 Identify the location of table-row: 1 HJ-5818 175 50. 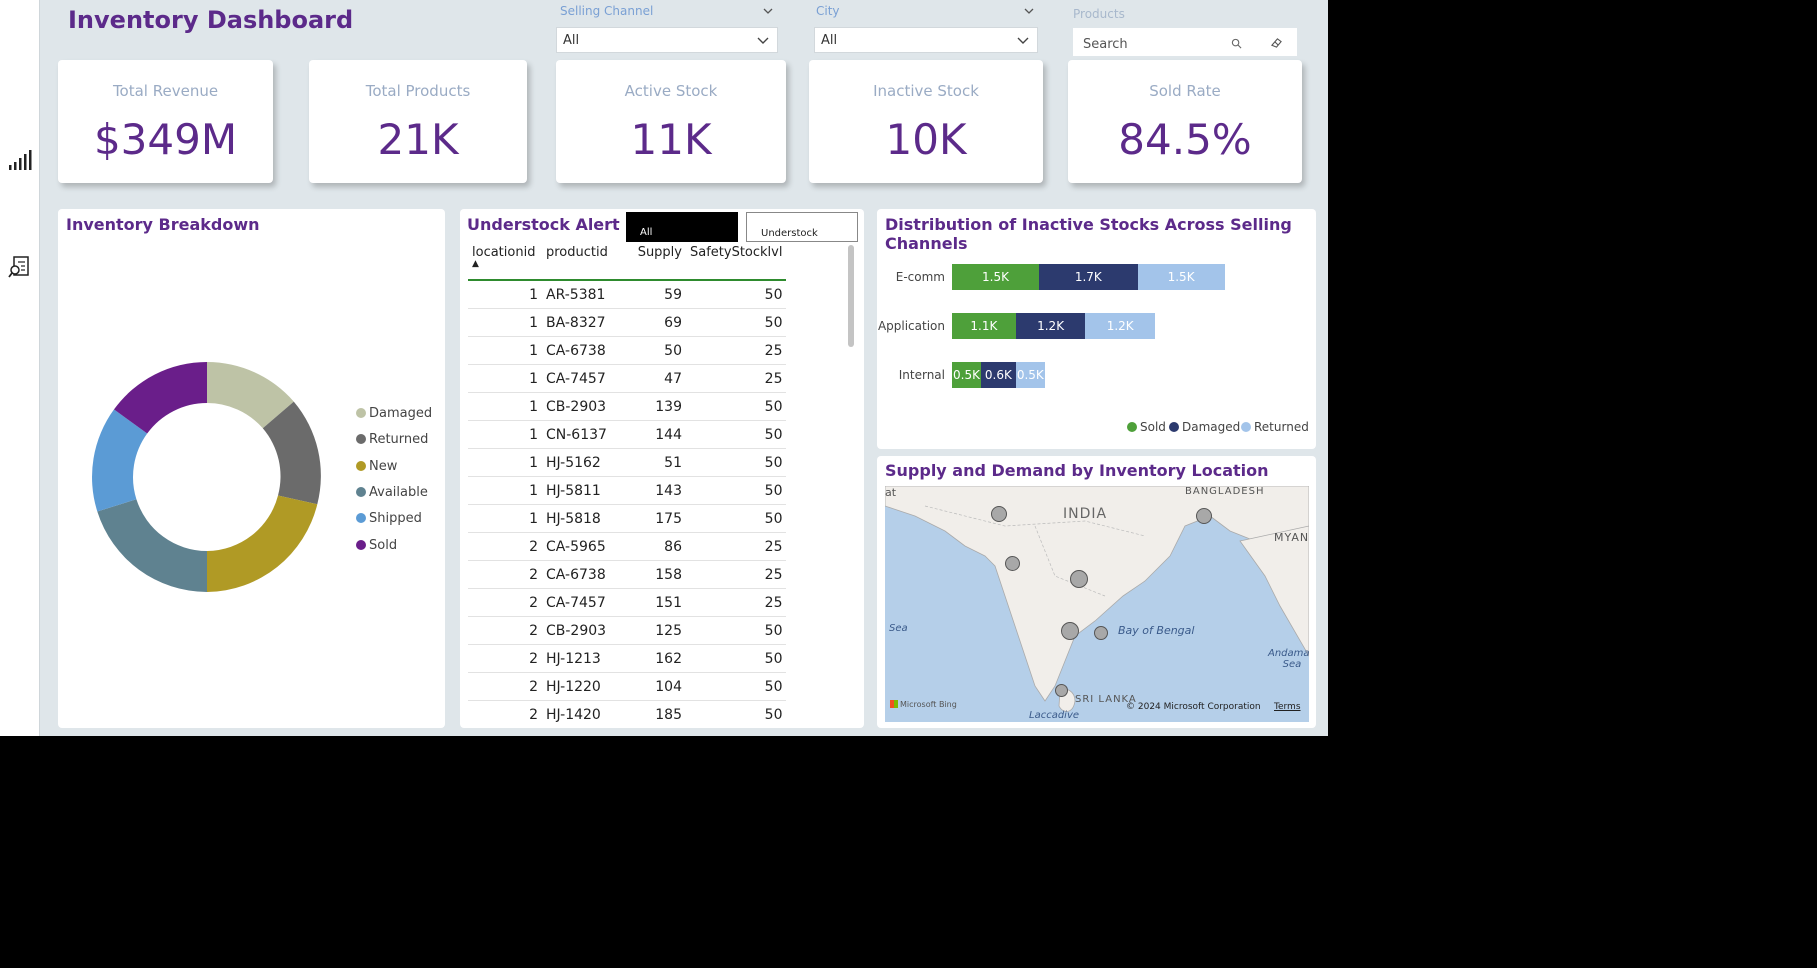
(627, 518).